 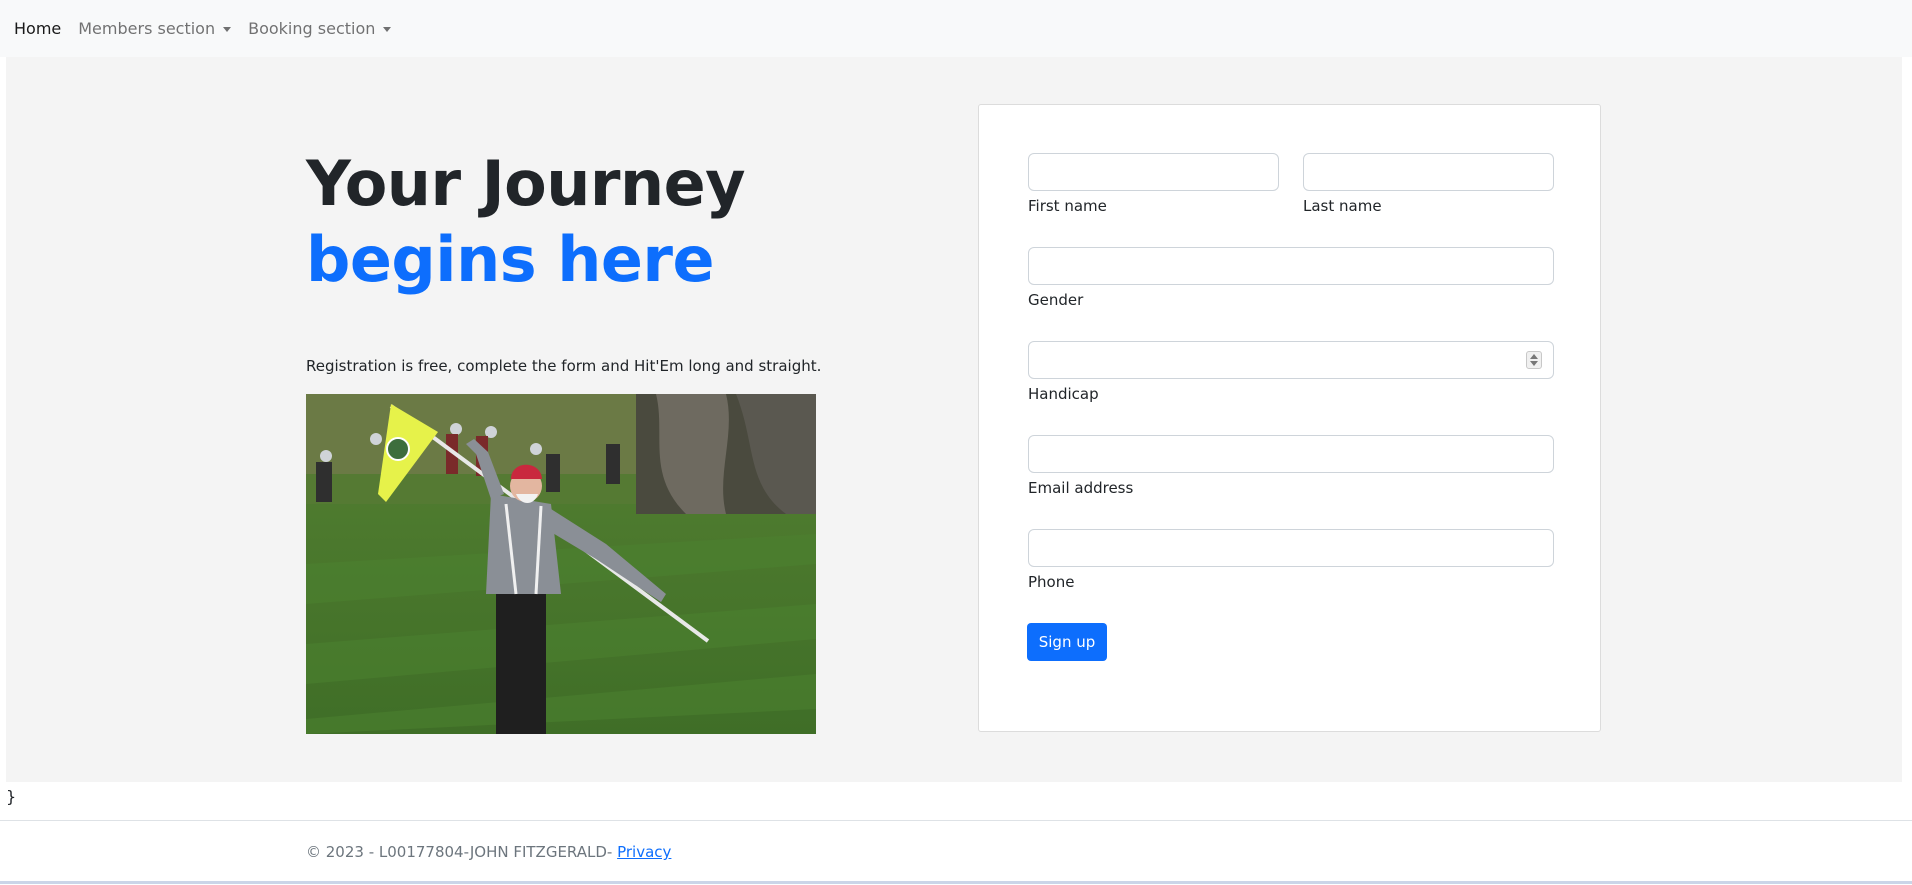 What do you see at coordinates (1153, 172) in the screenshot?
I see `first-name-input` at bounding box center [1153, 172].